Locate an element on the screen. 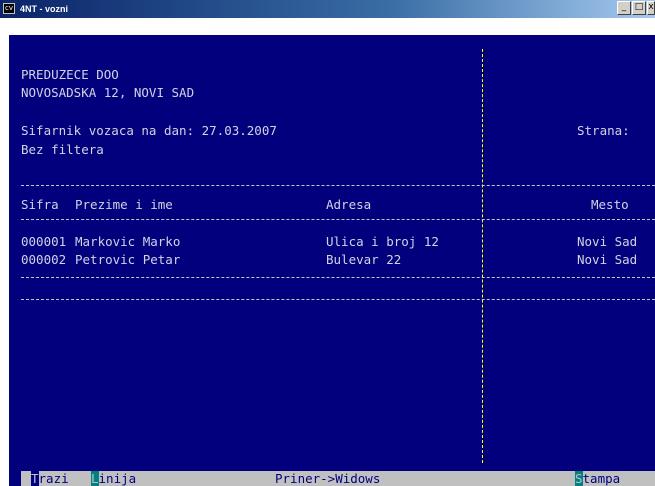 The height and width of the screenshot is (486, 655). linija-hotkey: L is located at coordinates (95, 478).